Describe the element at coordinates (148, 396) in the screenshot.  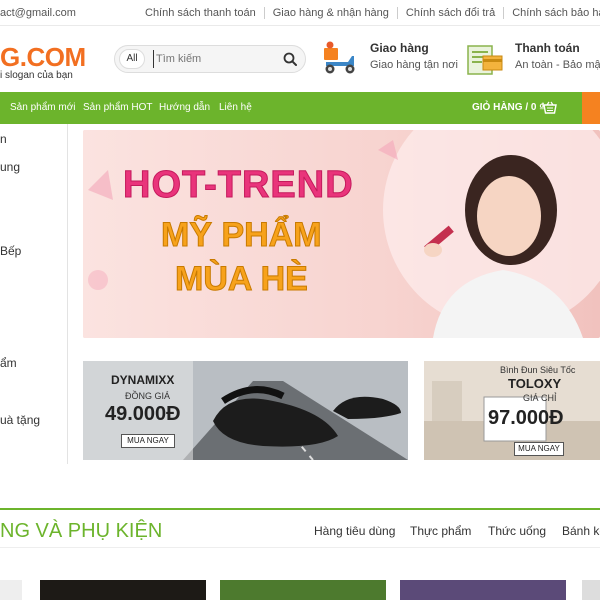
I see `promo-dynamixx-label: ĐỒNG GIÁ` at that location.